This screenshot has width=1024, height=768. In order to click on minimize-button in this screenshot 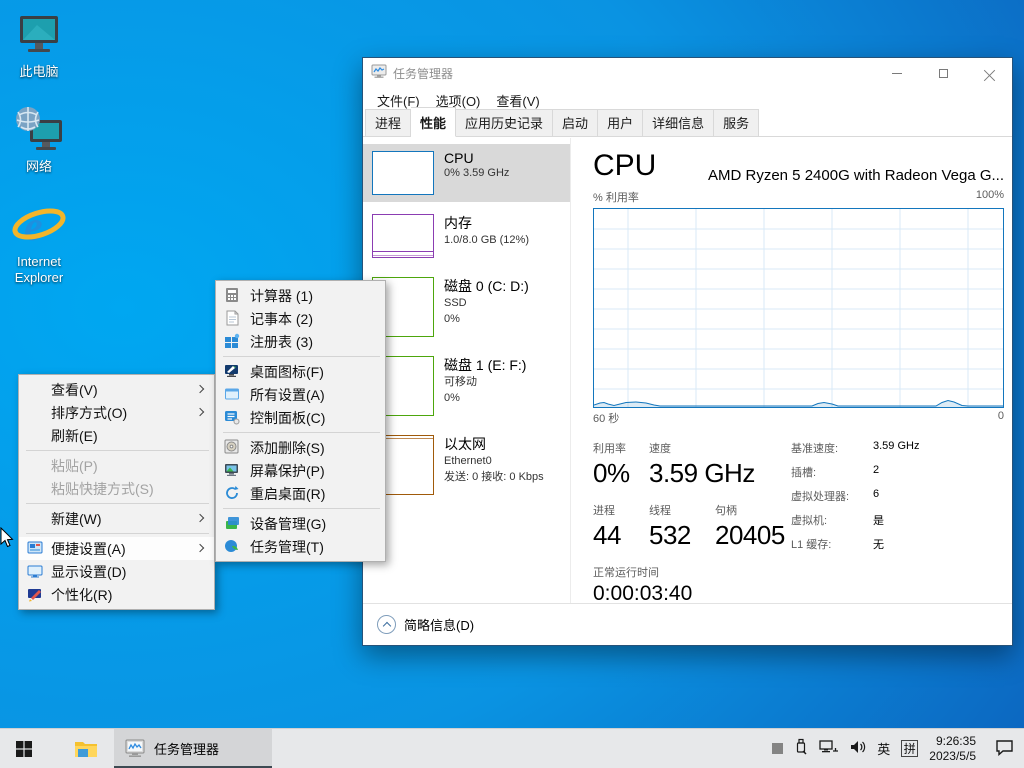, I will do `click(897, 73)`.